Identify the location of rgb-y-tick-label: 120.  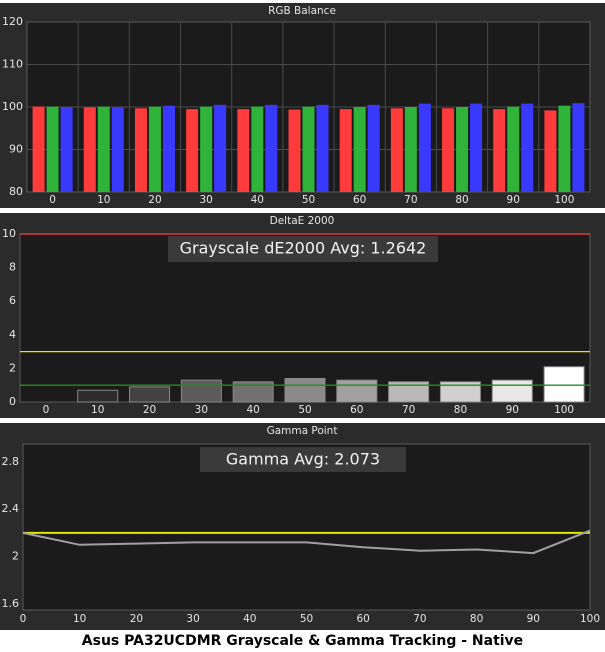
(12, 21).